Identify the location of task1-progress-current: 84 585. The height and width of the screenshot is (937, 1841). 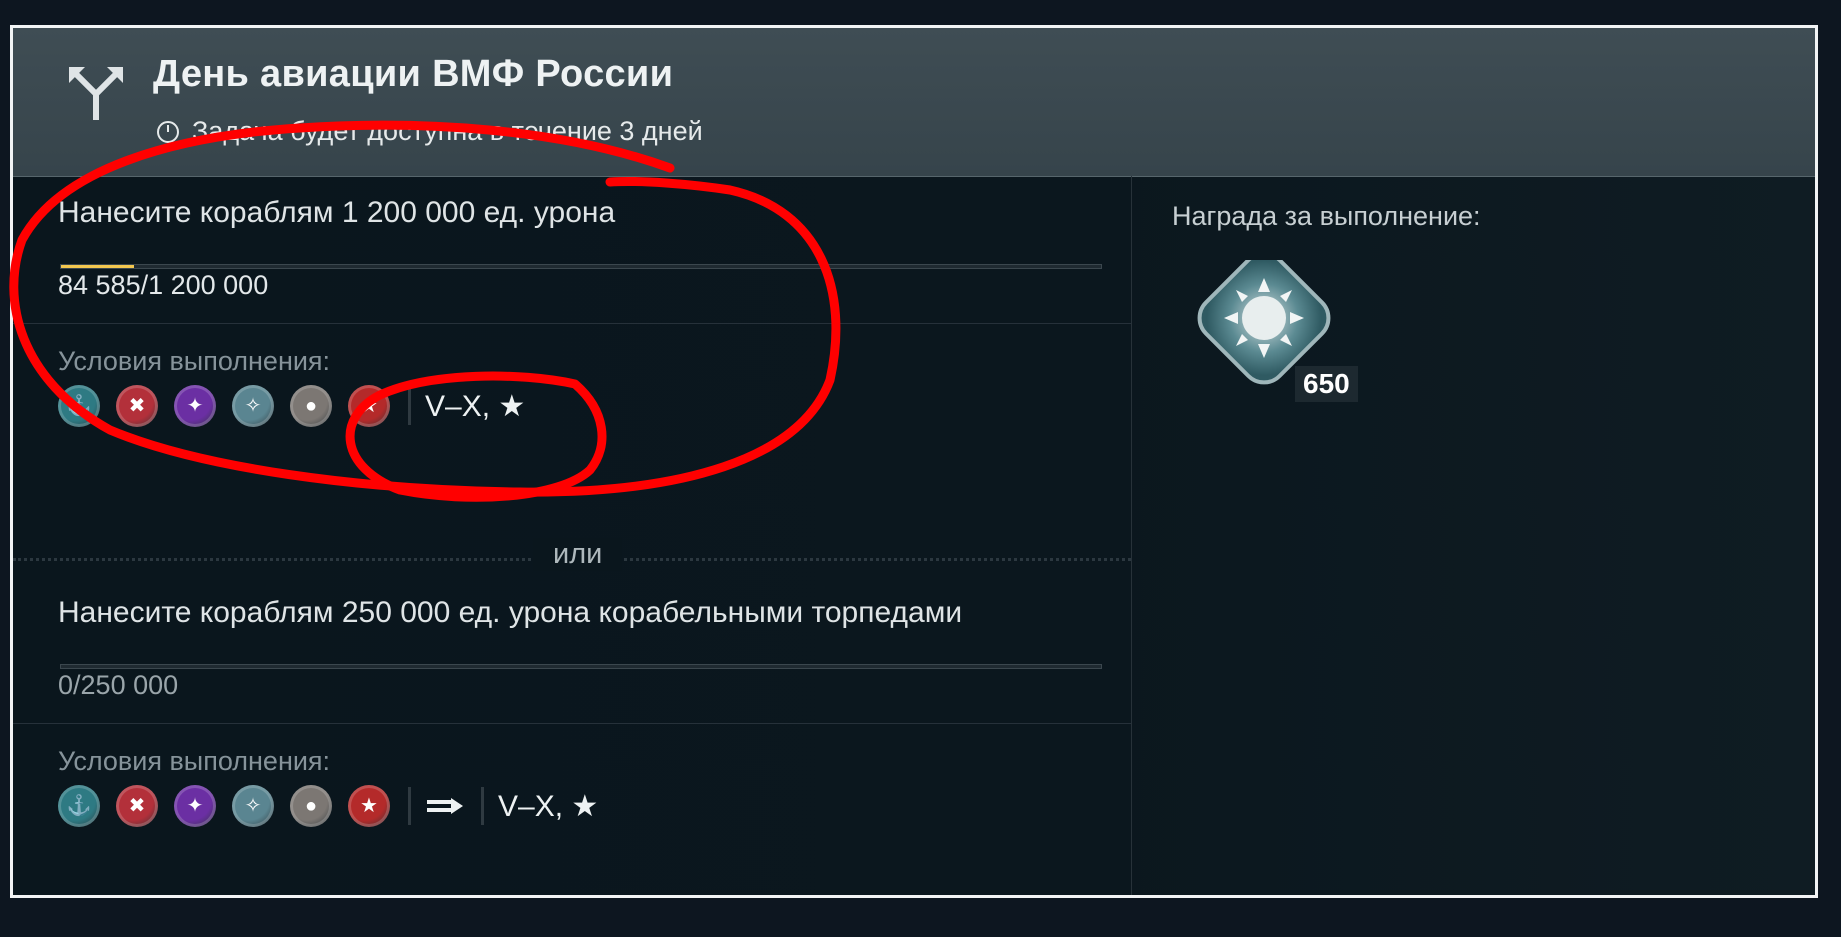
(99, 285).